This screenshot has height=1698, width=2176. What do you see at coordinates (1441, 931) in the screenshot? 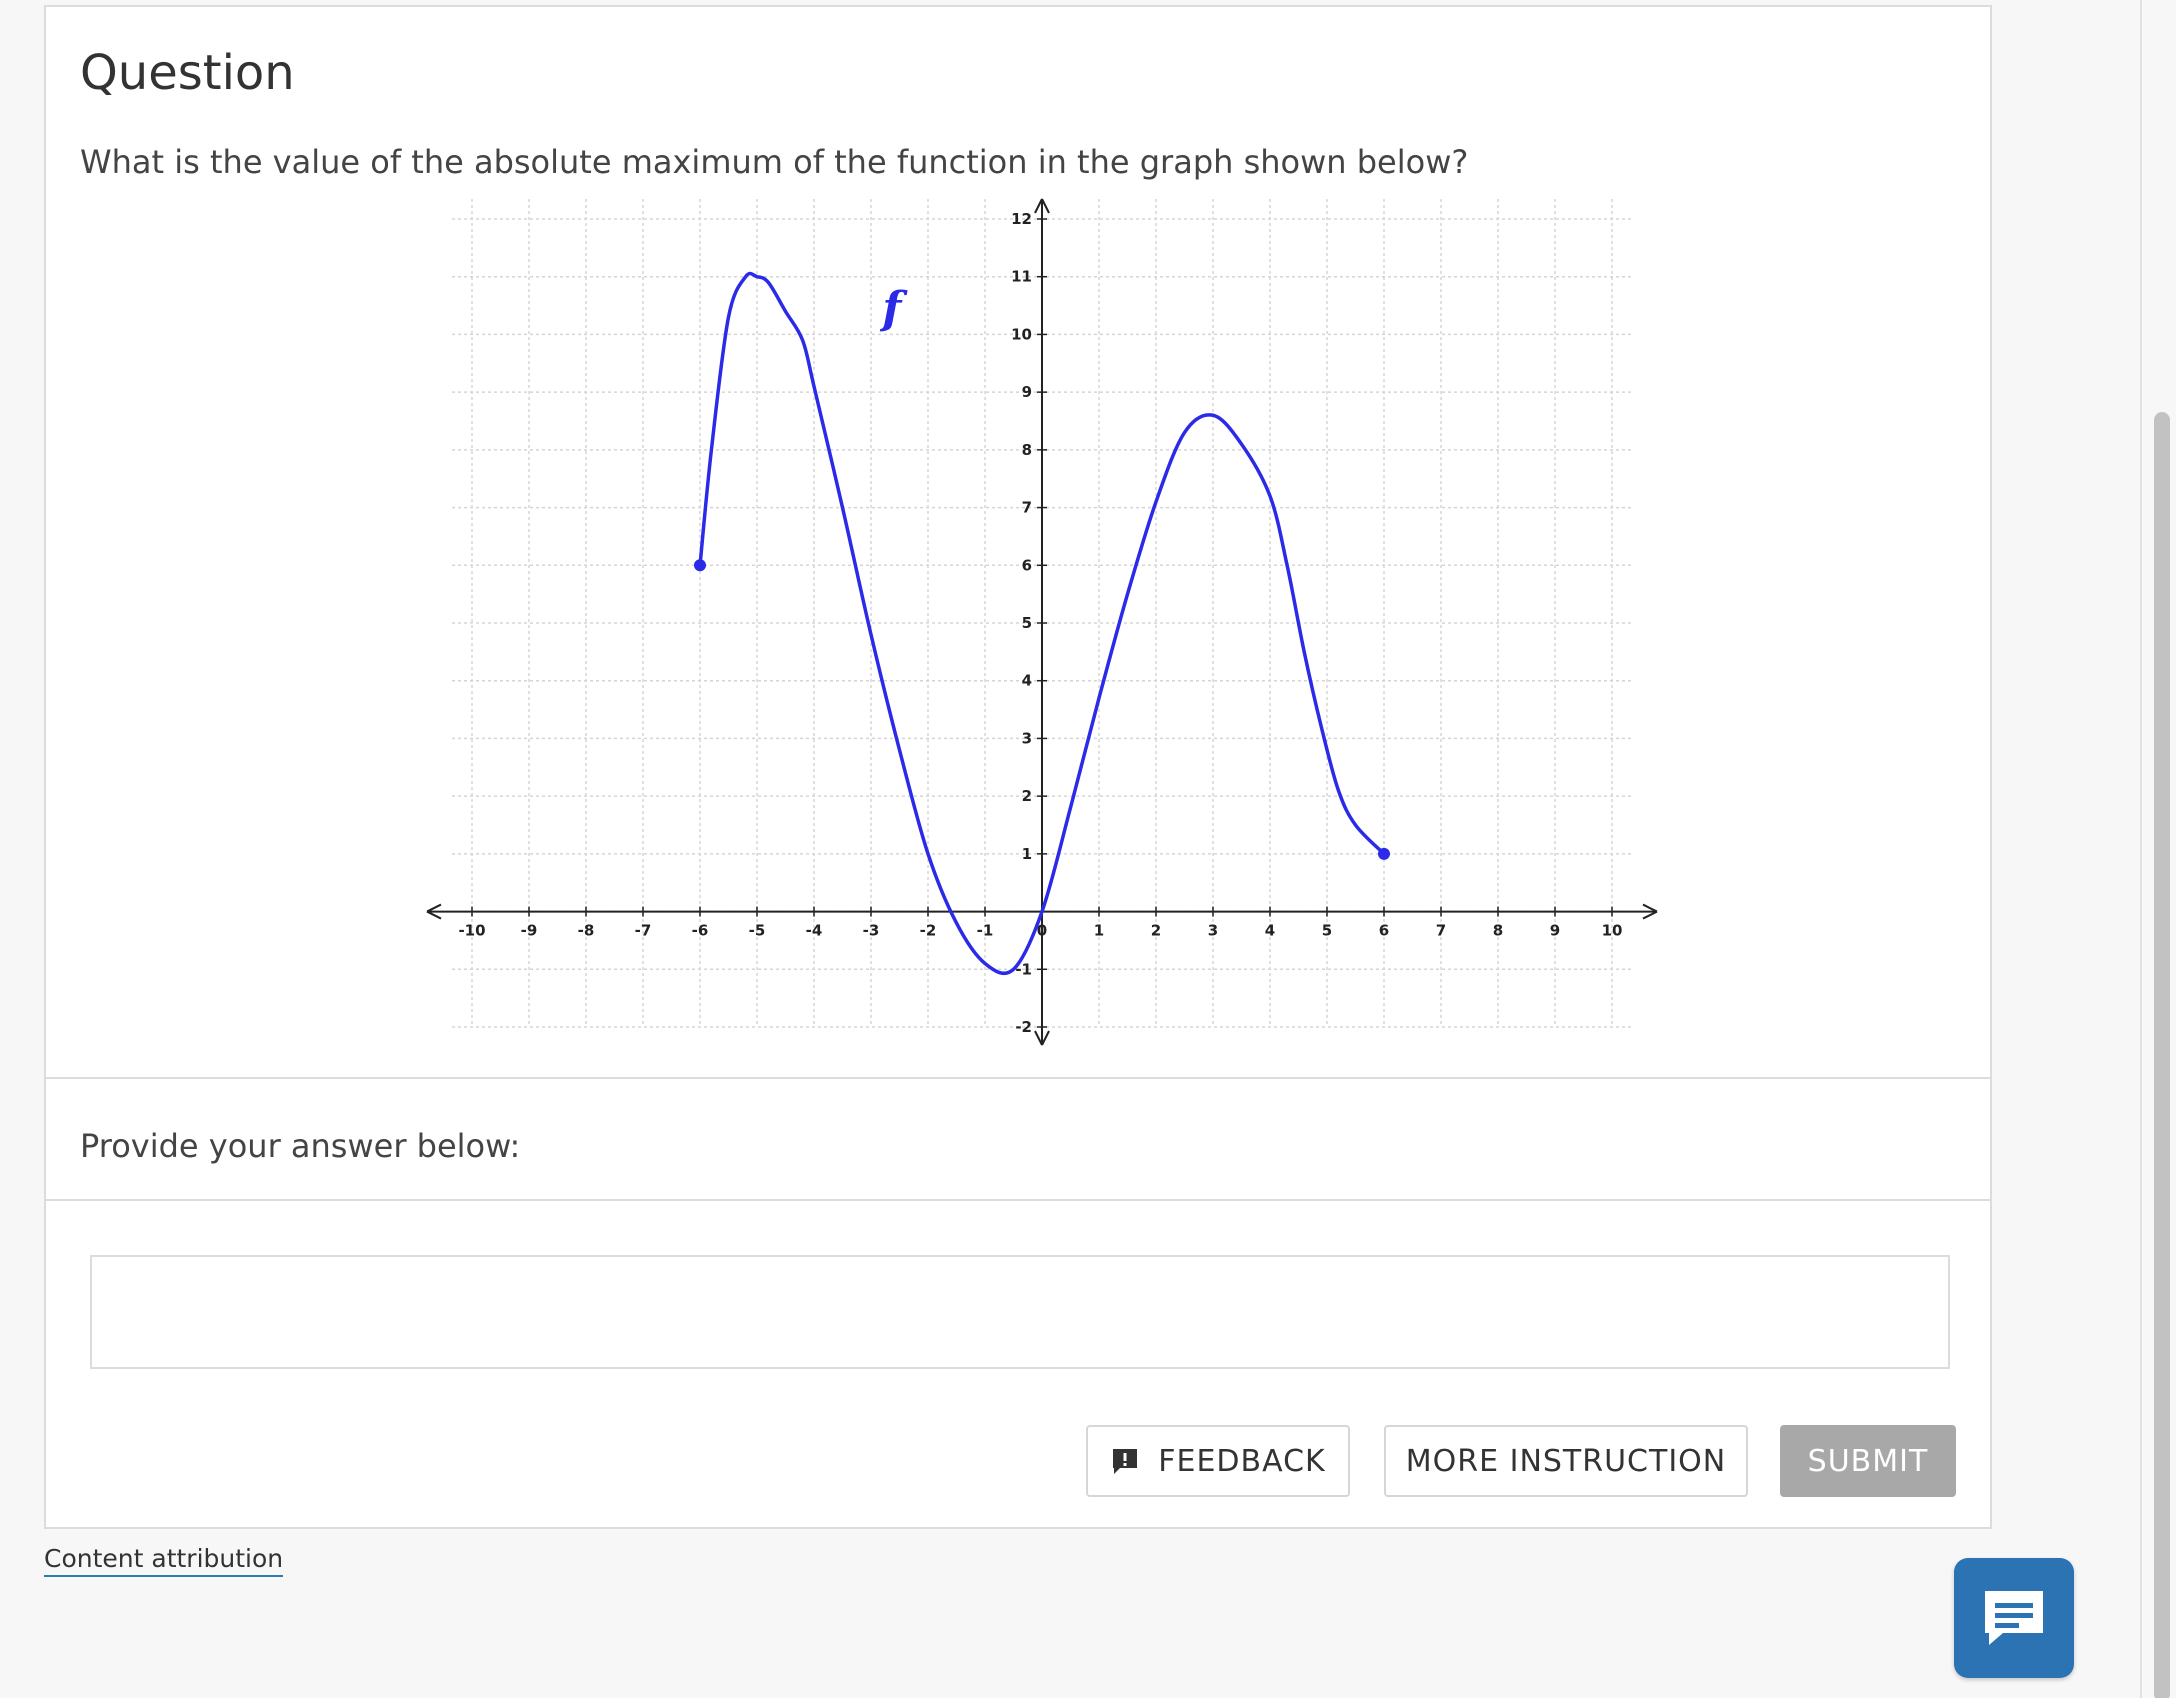
I see `x-tick-label: 7` at bounding box center [1441, 931].